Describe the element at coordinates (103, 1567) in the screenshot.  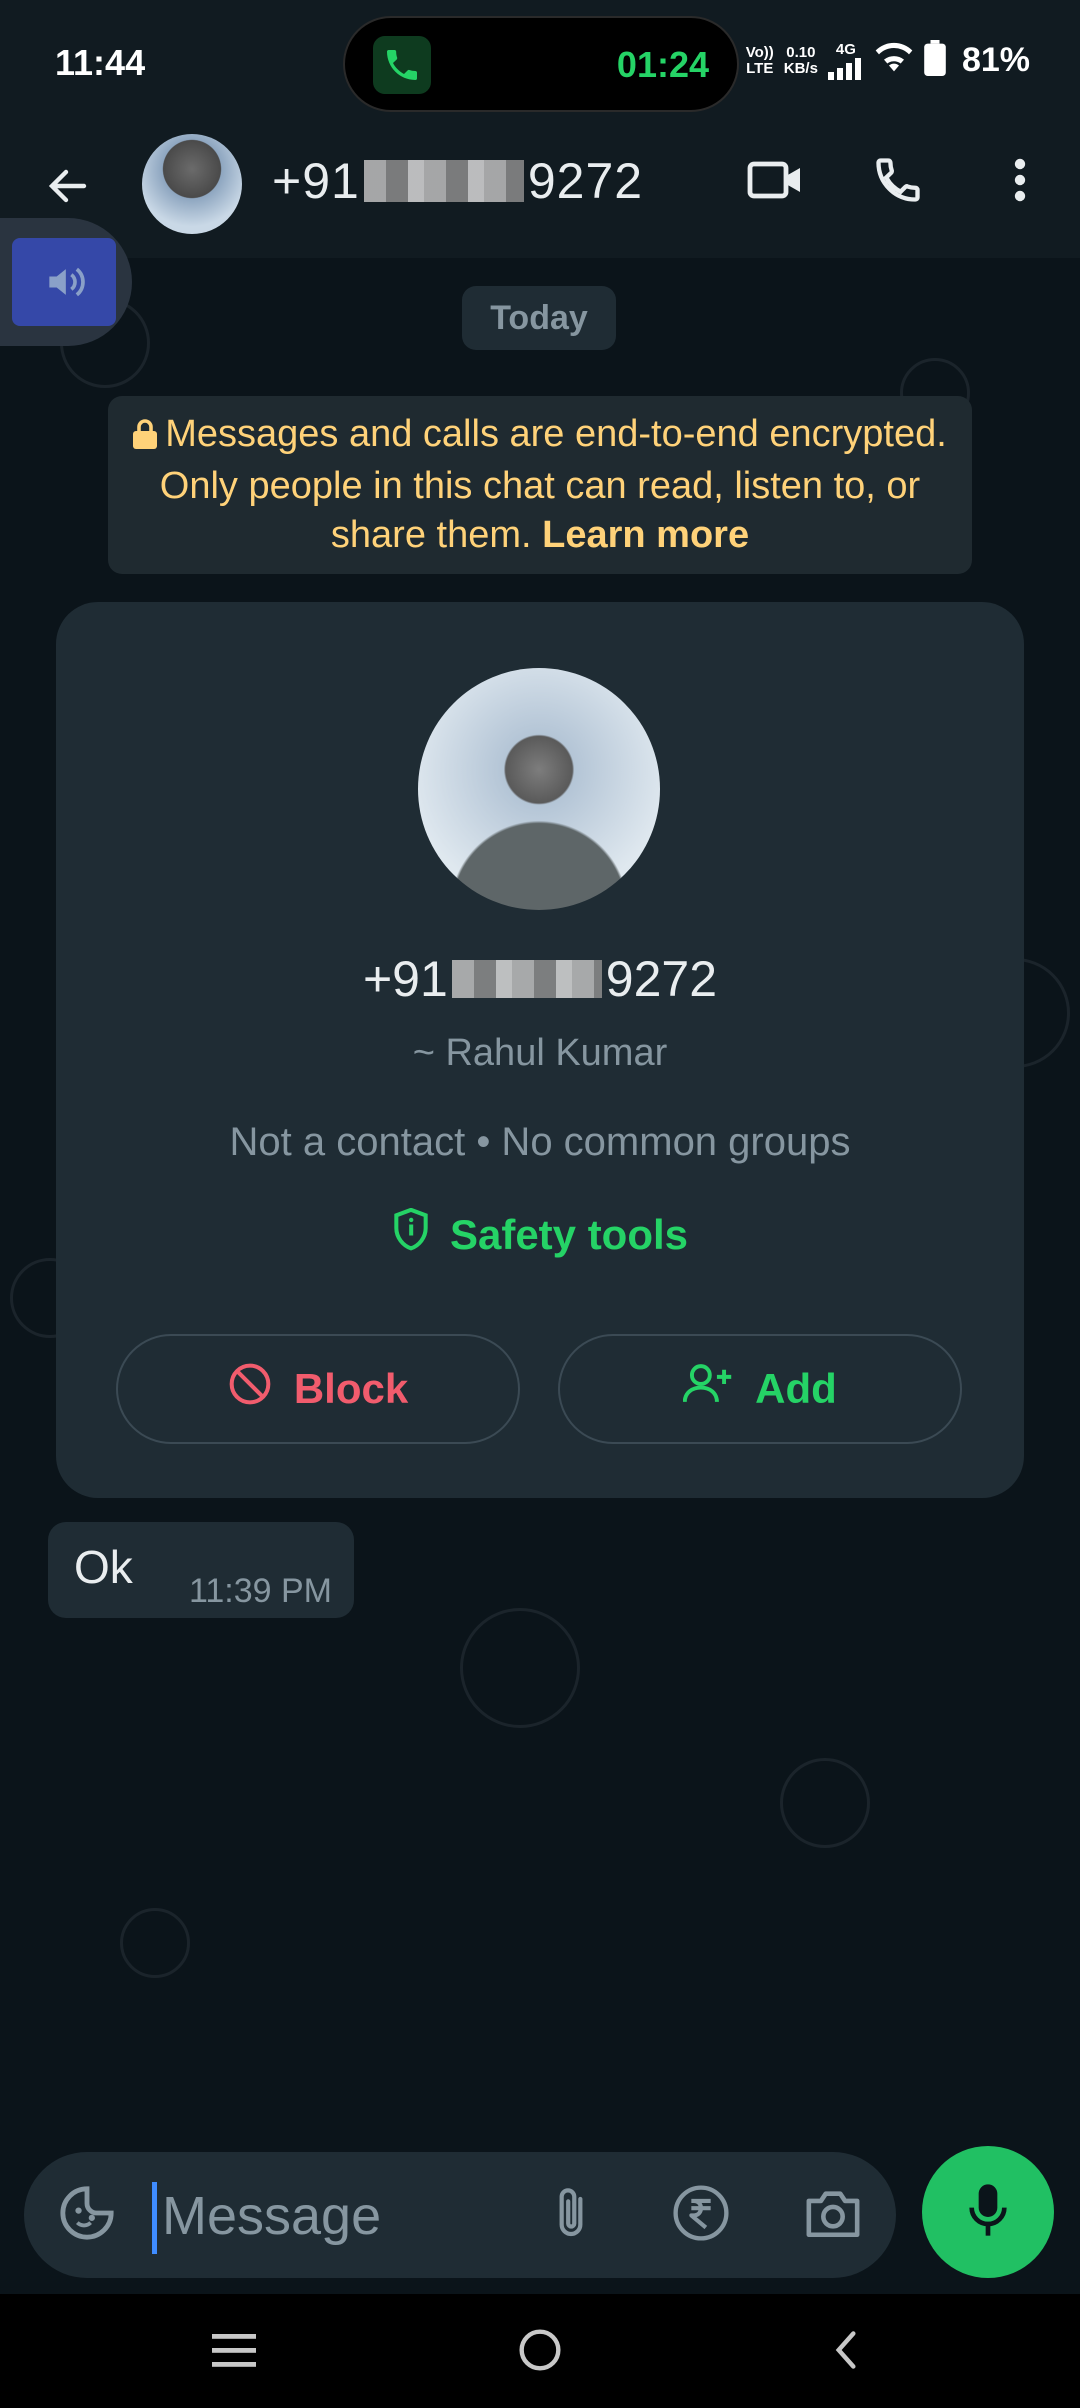
I see `message-text: Ok` at that location.